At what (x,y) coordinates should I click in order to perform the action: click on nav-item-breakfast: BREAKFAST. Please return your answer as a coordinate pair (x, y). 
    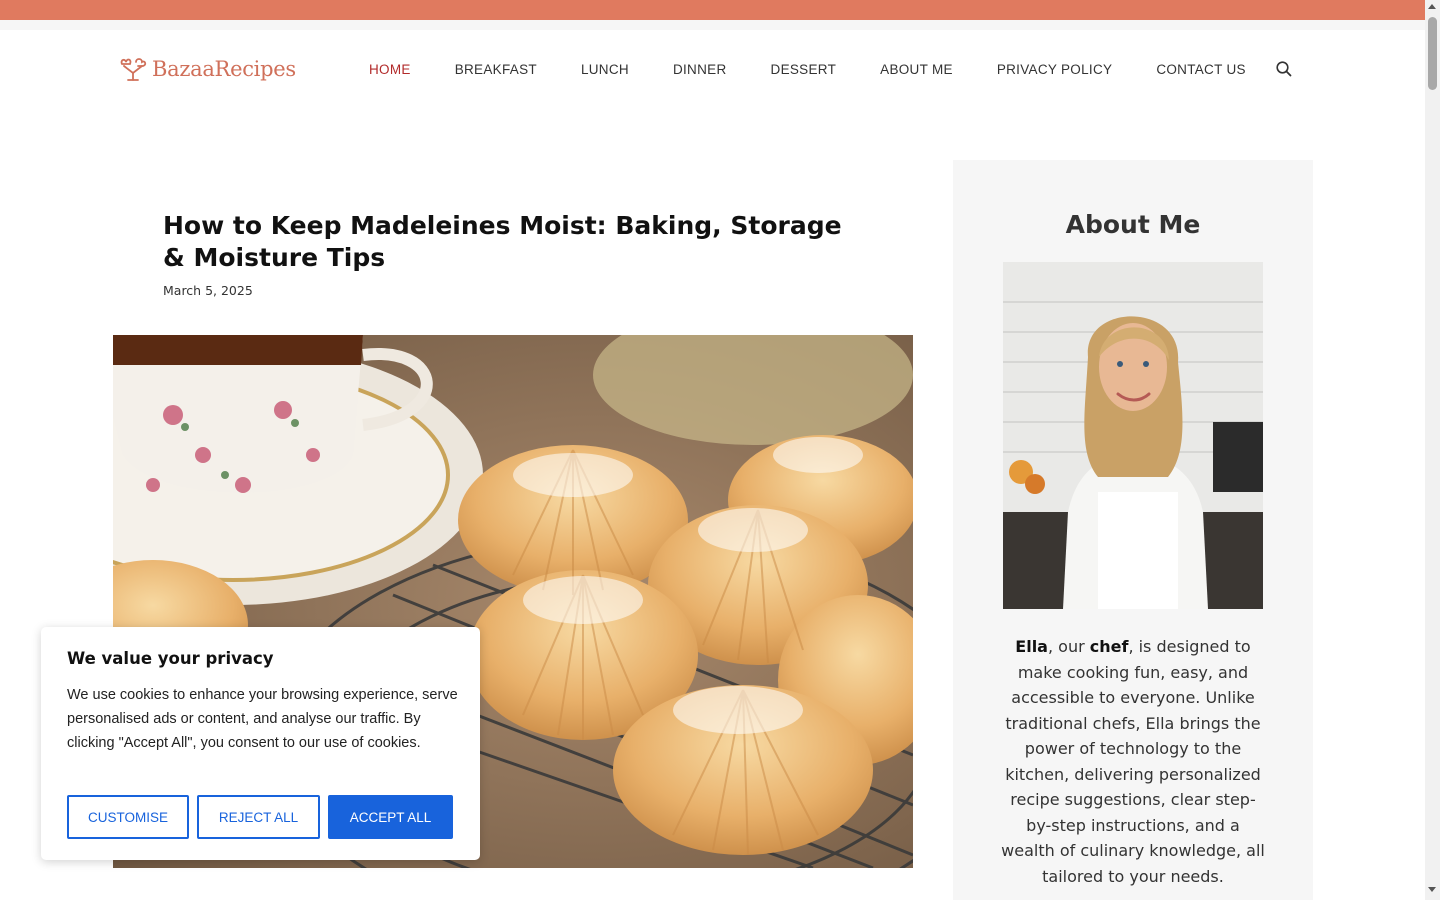
    Looking at the image, I should click on (496, 69).